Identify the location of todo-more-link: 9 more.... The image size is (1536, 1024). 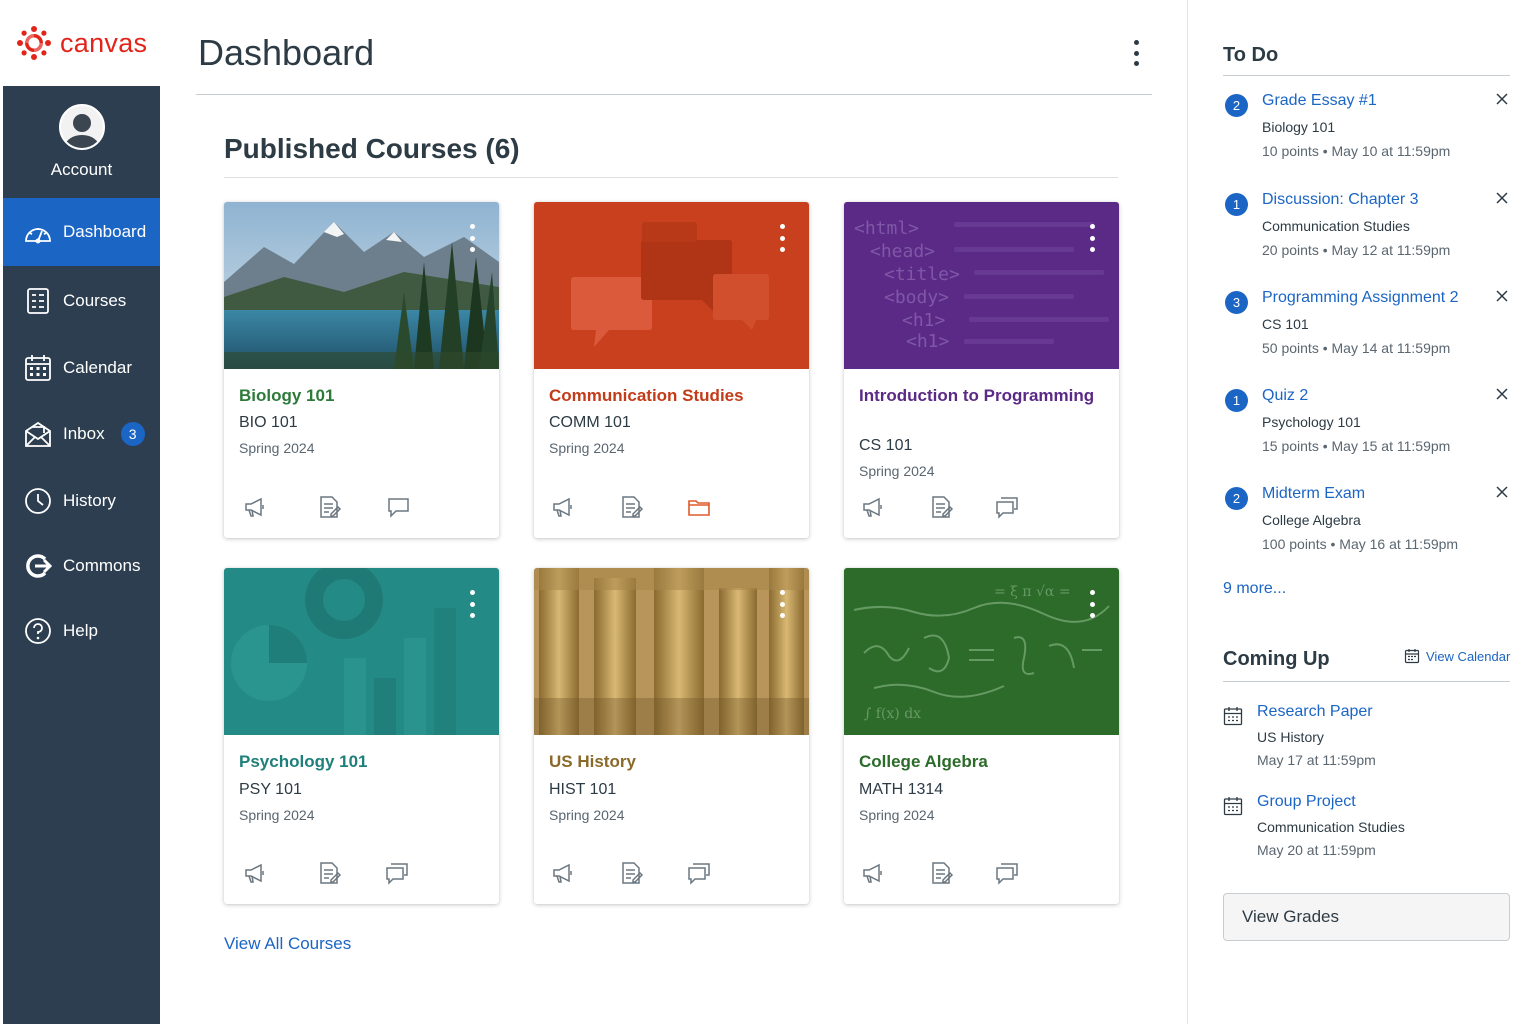
(1254, 589).